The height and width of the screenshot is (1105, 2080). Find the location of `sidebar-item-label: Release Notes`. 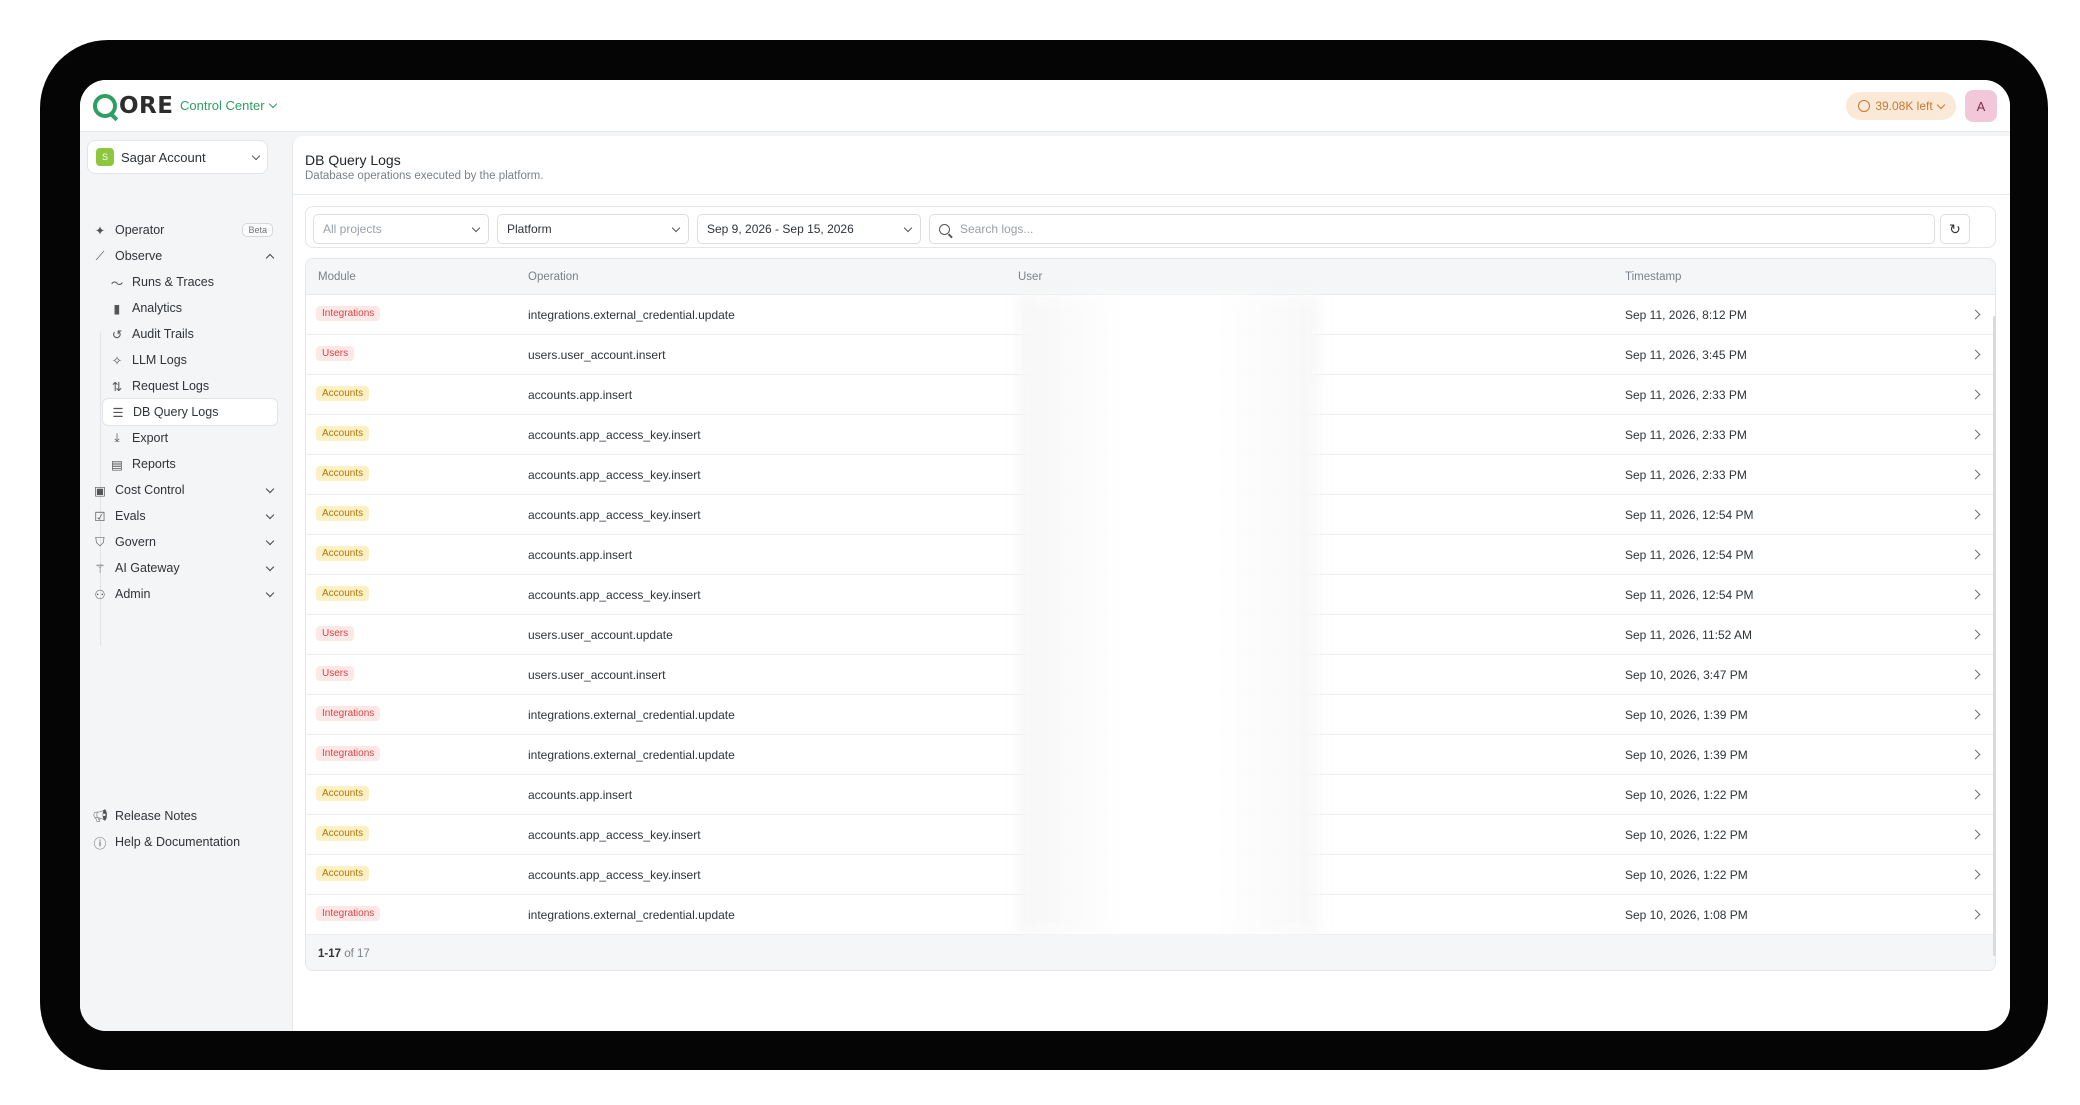

sidebar-item-label: Release Notes is located at coordinates (156, 816).